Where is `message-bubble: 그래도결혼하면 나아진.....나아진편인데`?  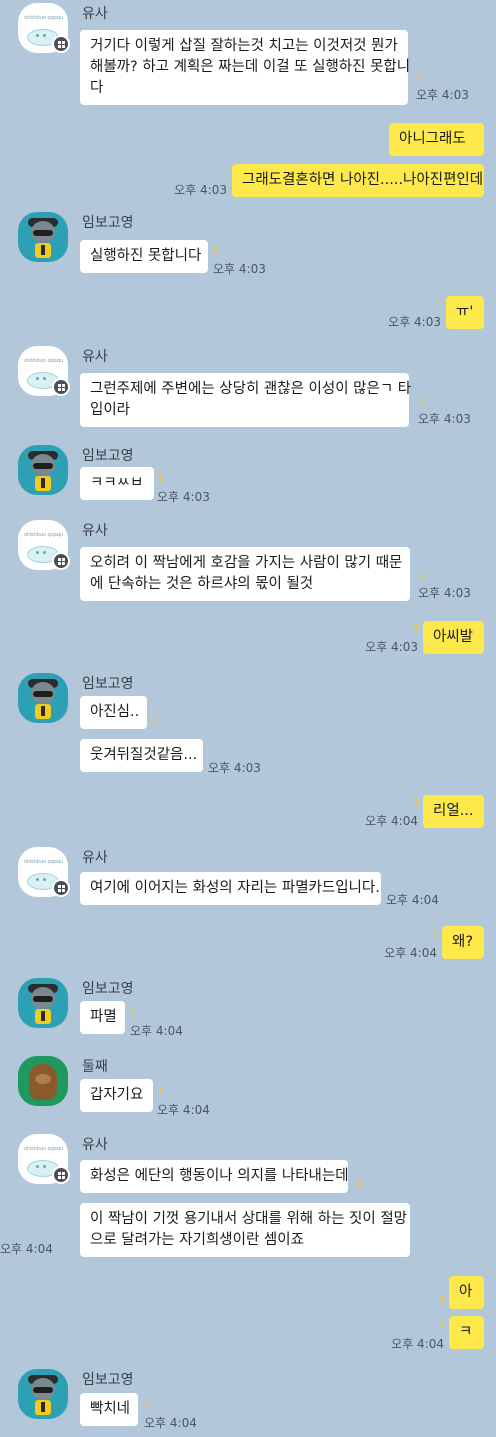 message-bubble: 그래도결혼하면 나아진.....나아진편인데 is located at coordinates (358, 180).